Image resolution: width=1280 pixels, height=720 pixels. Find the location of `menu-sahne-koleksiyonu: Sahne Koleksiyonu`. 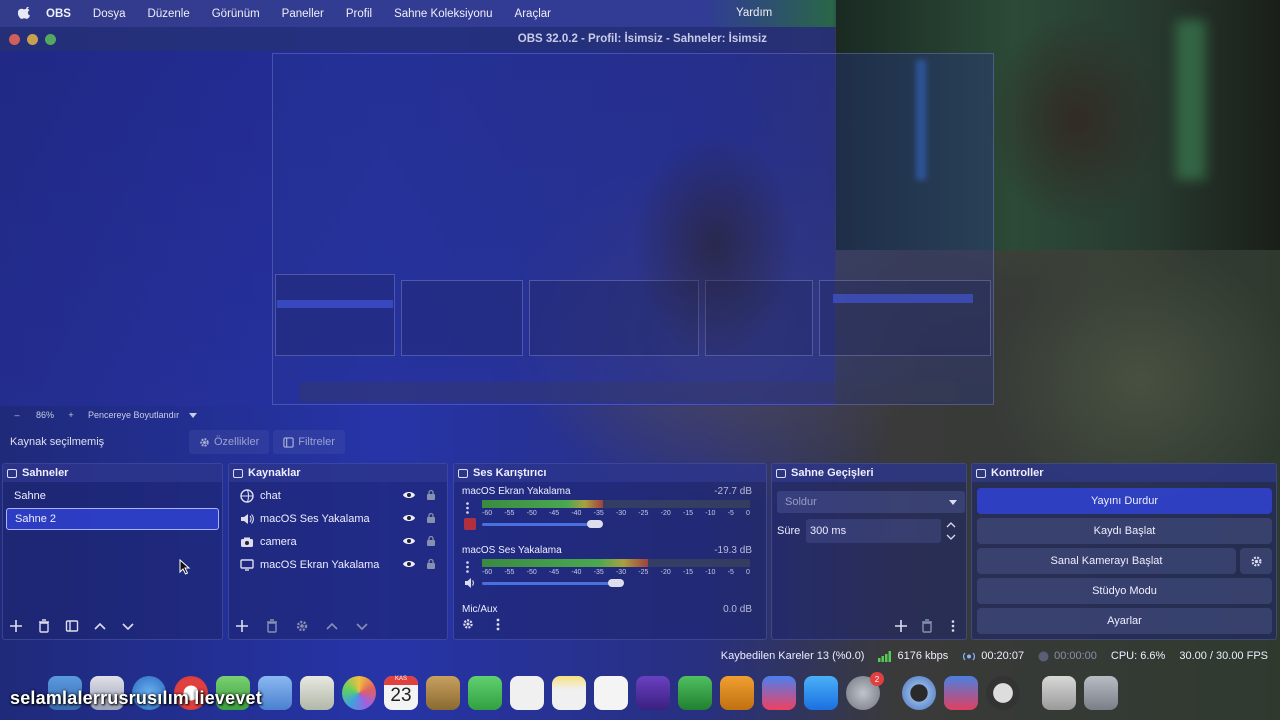

menu-sahne-koleksiyonu: Sahne Koleksiyonu is located at coordinates (443, 14).